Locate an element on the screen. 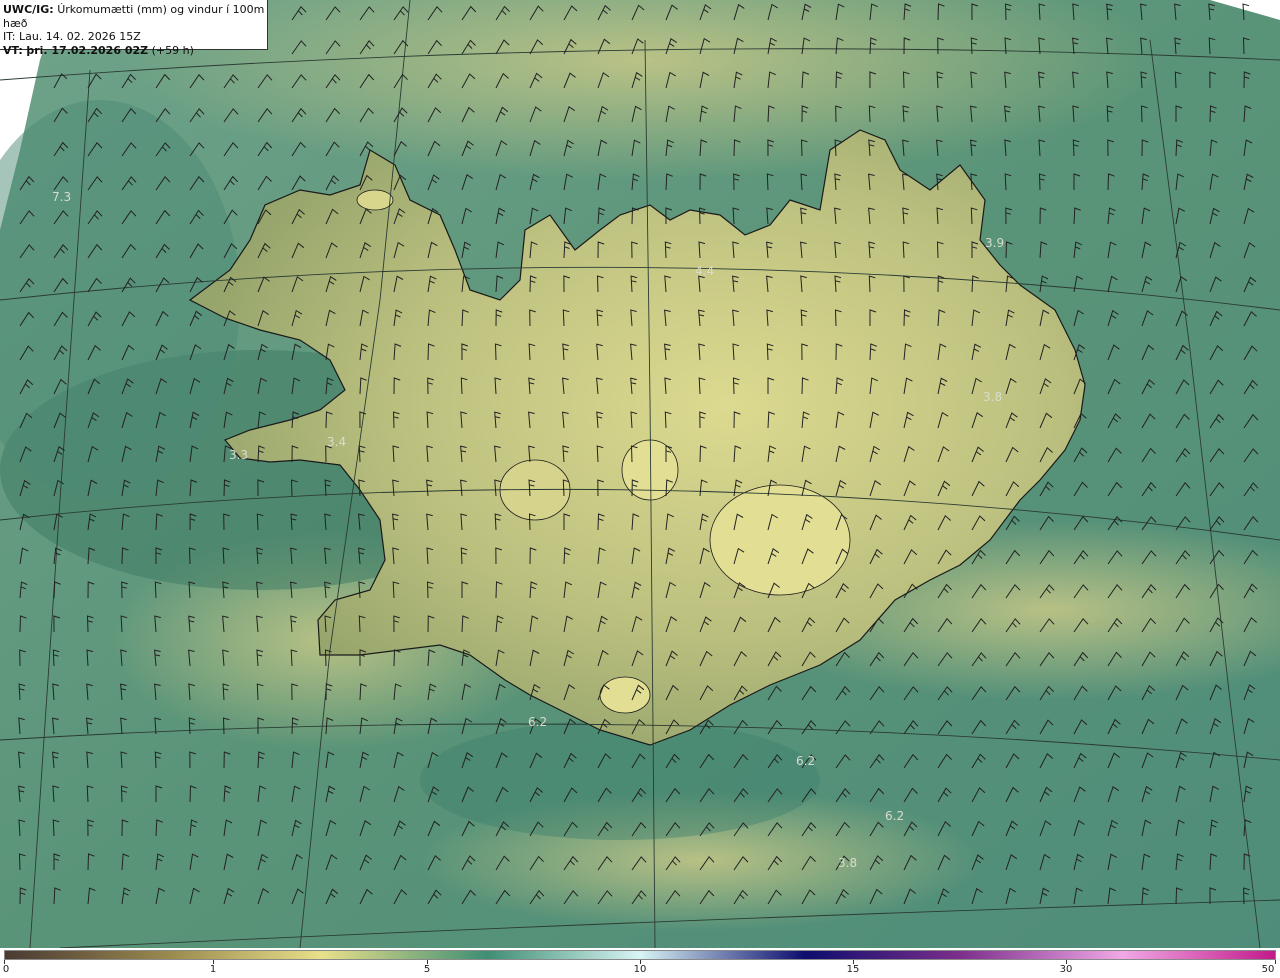 This screenshot has height=978, width=1280. model-name: UWC/IG: is located at coordinates (28, 9).